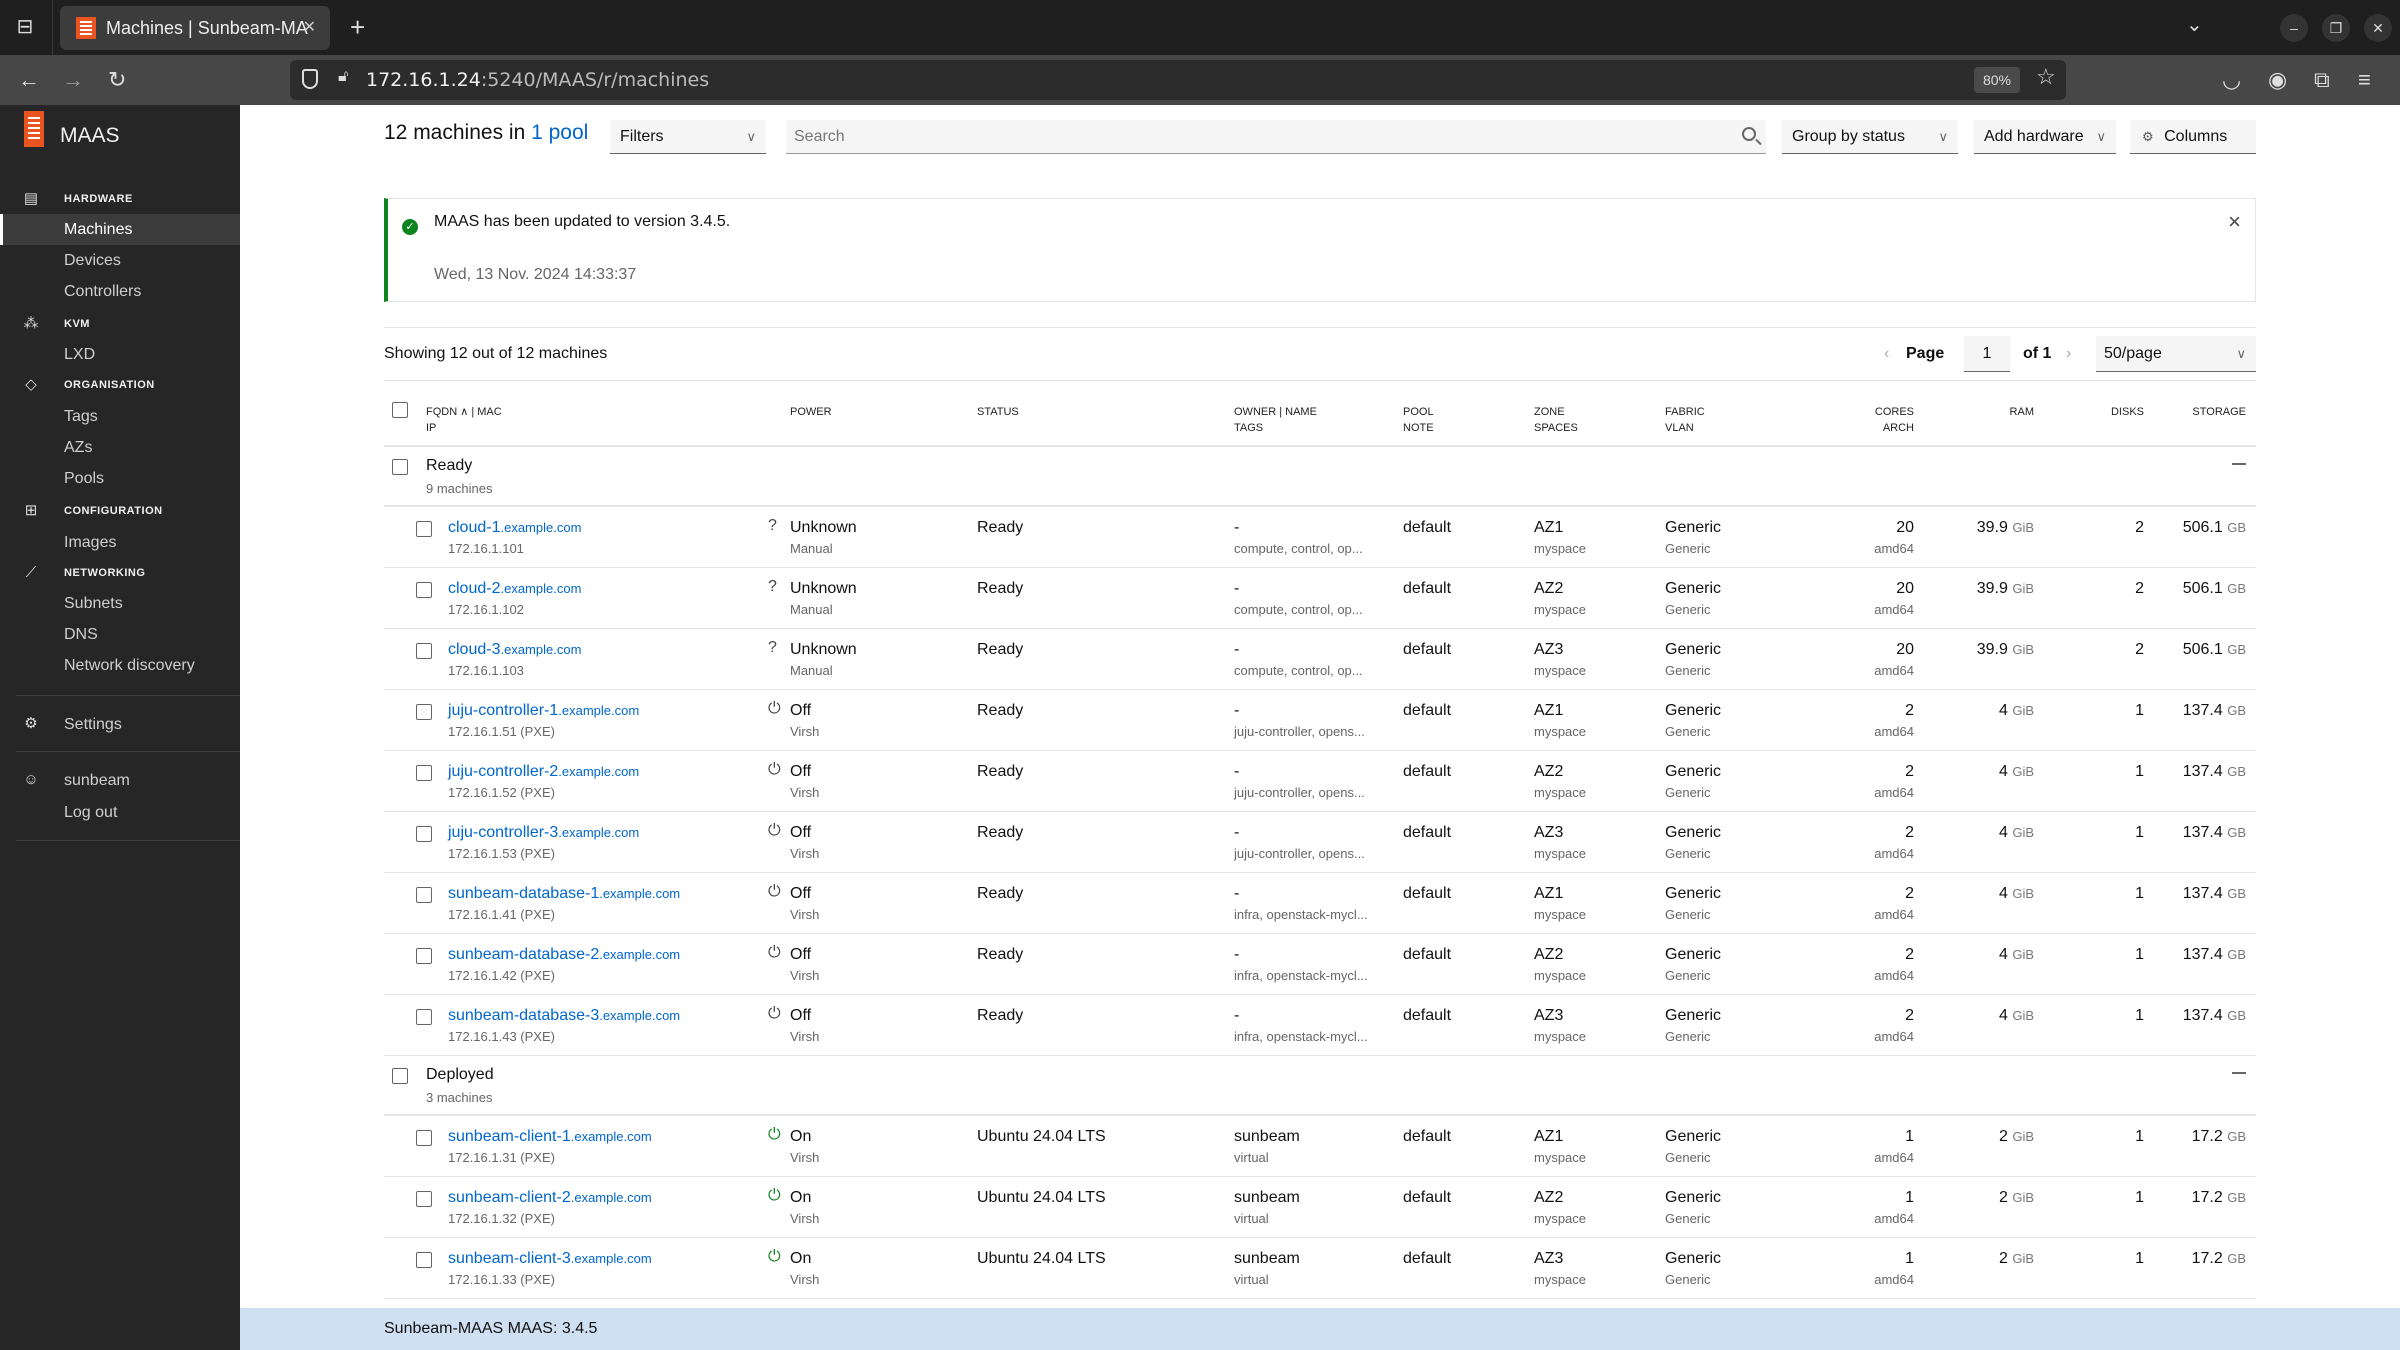 The height and width of the screenshot is (1350, 2400). What do you see at coordinates (1236, 137) in the screenshot?
I see `search-input` at bounding box center [1236, 137].